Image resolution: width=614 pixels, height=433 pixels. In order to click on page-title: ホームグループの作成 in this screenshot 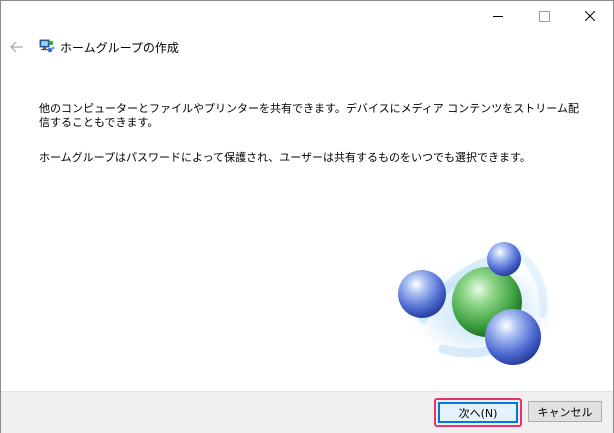, I will do `click(119, 48)`.